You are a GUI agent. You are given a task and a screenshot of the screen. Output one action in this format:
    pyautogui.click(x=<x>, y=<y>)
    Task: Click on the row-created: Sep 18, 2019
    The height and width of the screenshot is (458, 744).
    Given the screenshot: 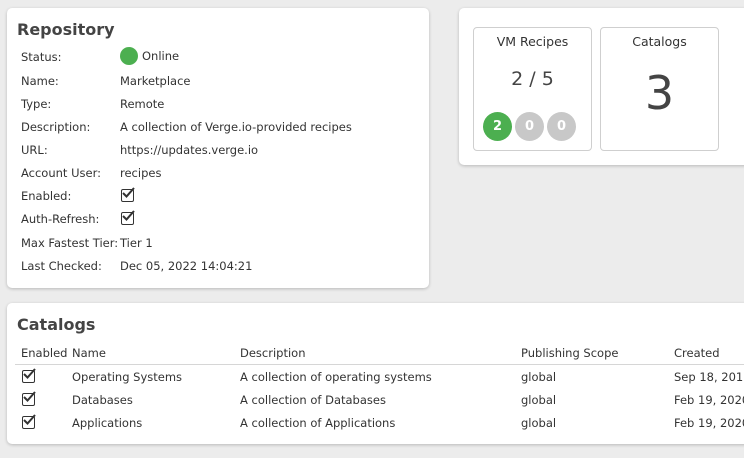 What is the action you would take?
    pyautogui.click(x=709, y=377)
    